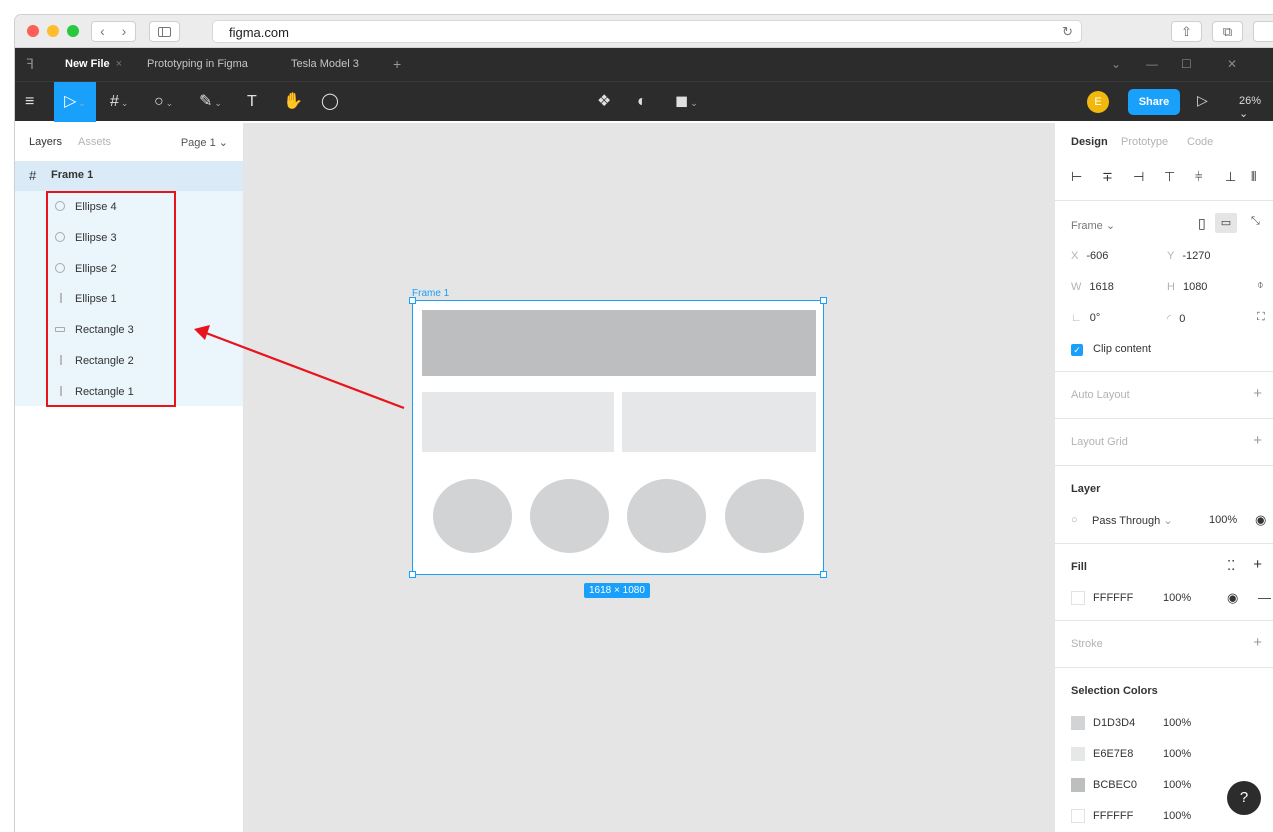  What do you see at coordinates (1089, 142) in the screenshot?
I see `tab-design: Design` at bounding box center [1089, 142].